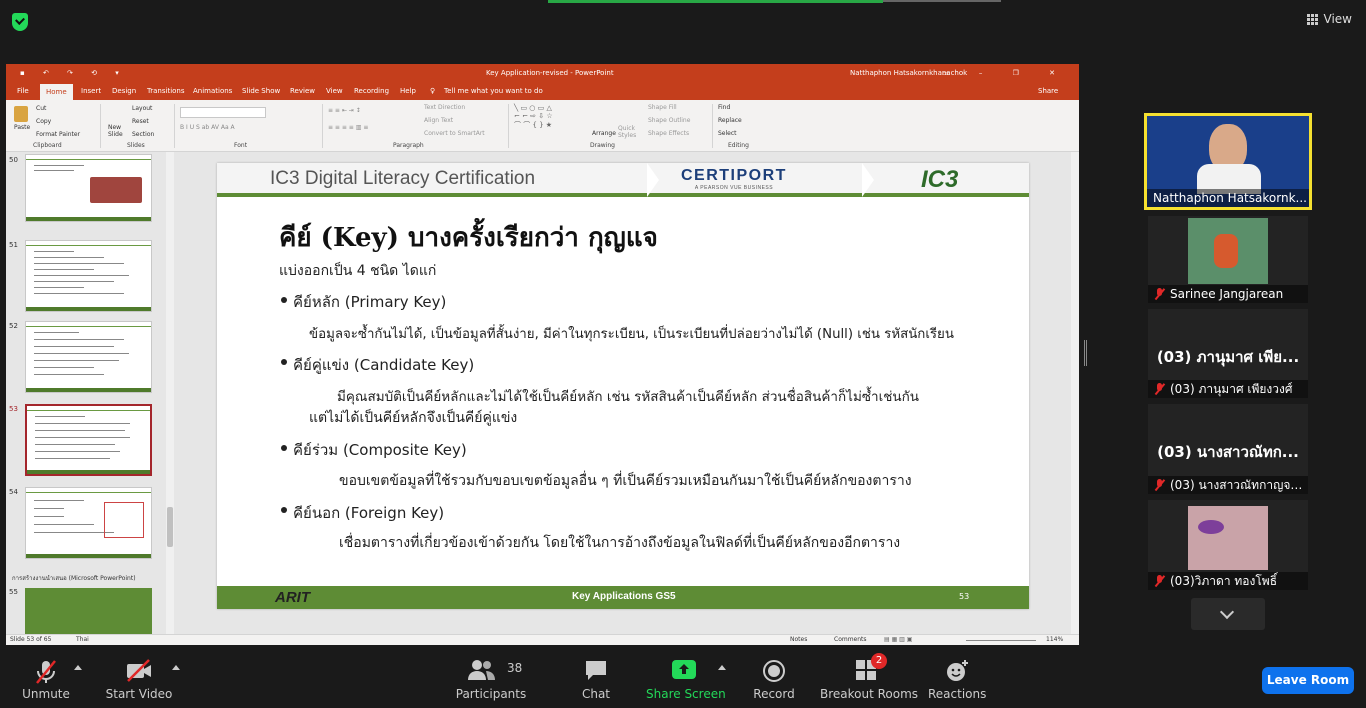  What do you see at coordinates (23, 91) in the screenshot?
I see `menu-file: File` at bounding box center [23, 91].